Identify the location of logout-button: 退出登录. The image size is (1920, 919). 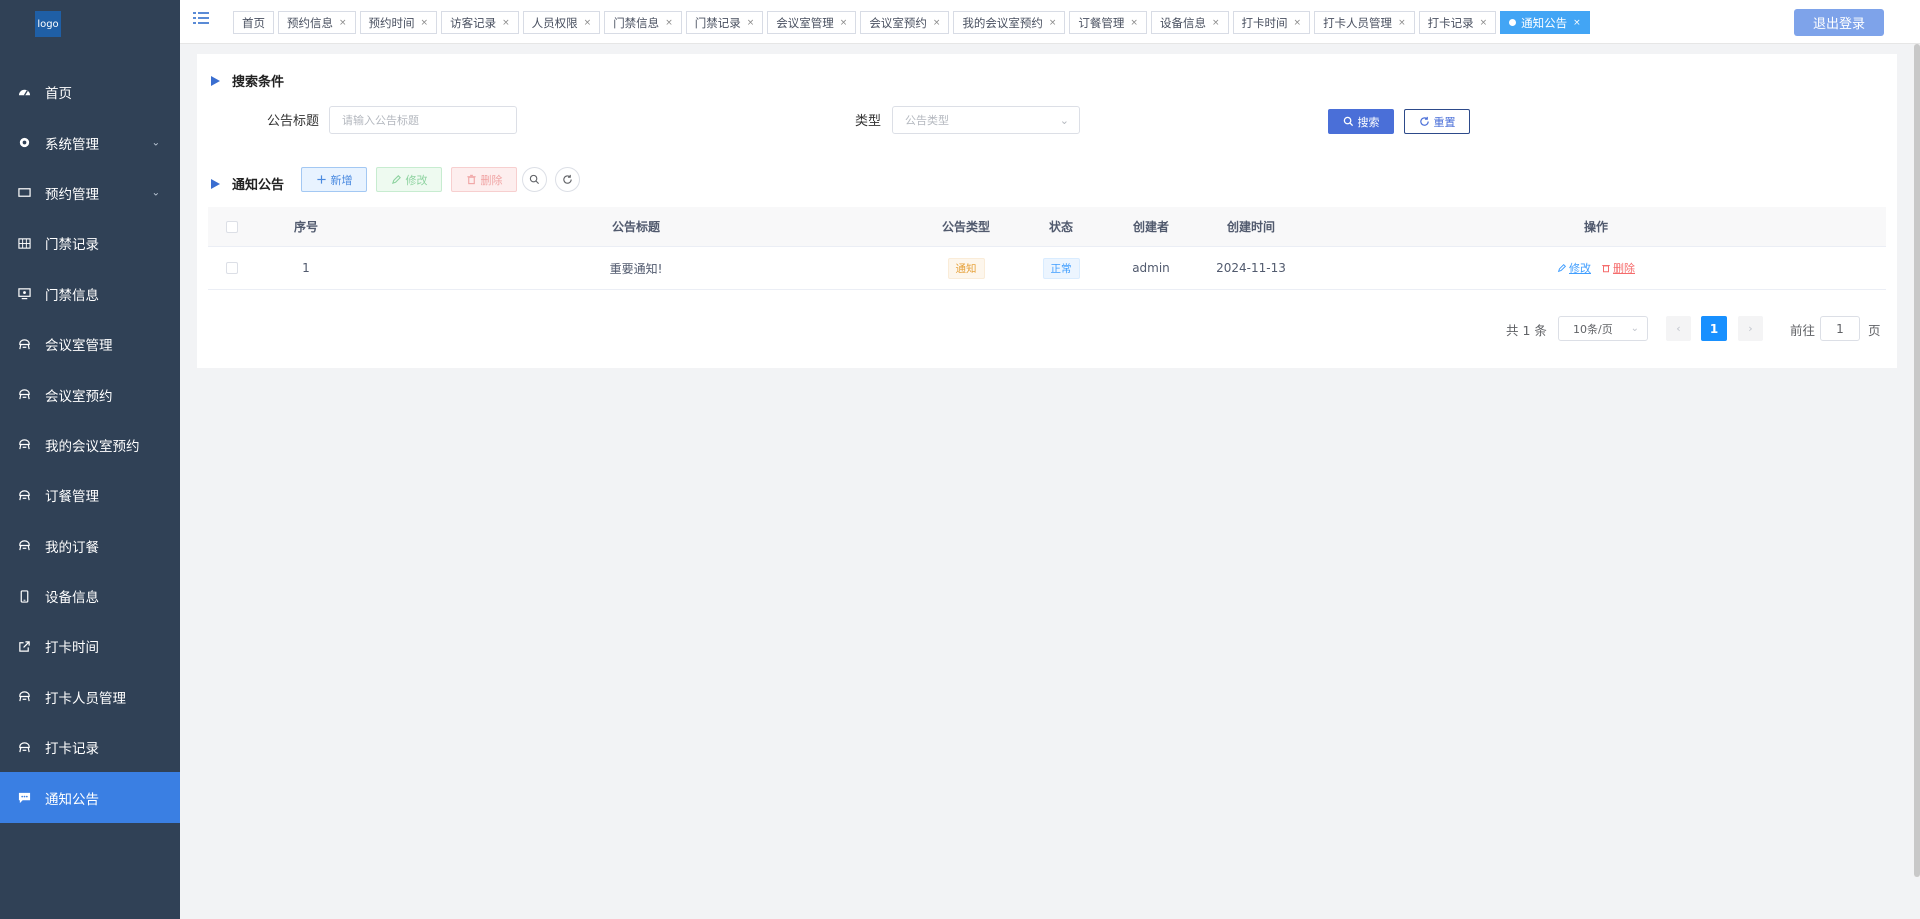
(1839, 22).